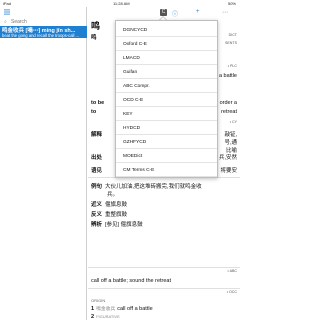 The image size is (320, 320). Describe the element at coordinates (232, 66) in the screenshot. I see `entry-text-fragment: • PLC` at that location.